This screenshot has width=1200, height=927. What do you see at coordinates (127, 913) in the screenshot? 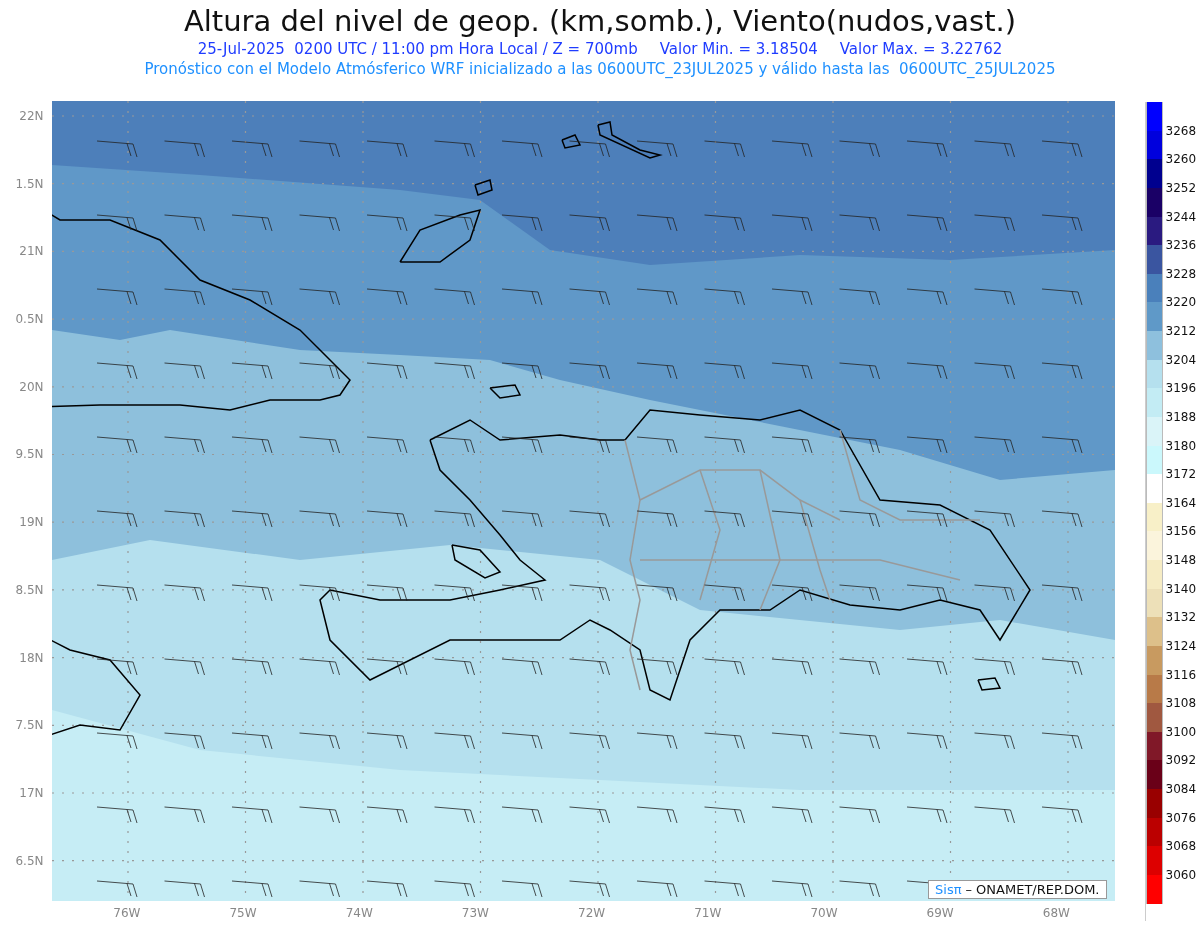
I see `longitude-label: 76W` at bounding box center [127, 913].